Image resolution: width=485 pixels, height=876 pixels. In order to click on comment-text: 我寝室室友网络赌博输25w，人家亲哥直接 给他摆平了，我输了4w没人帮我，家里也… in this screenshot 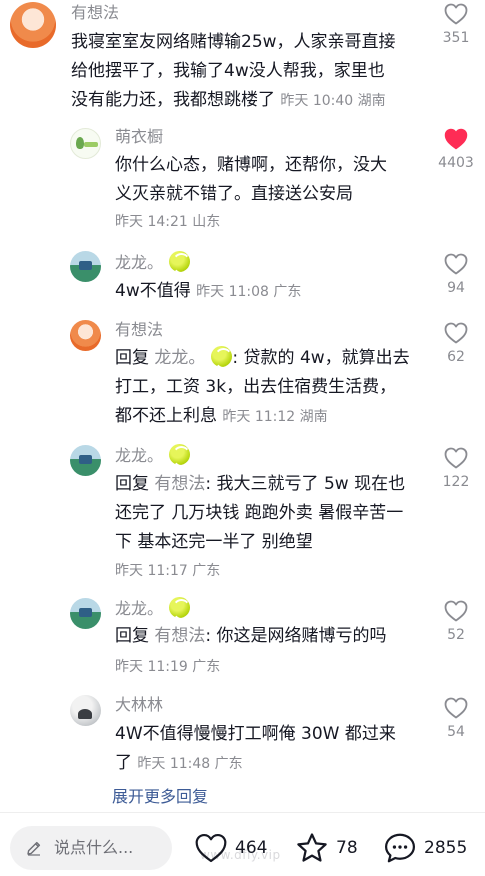, I will do `click(251, 72)`.